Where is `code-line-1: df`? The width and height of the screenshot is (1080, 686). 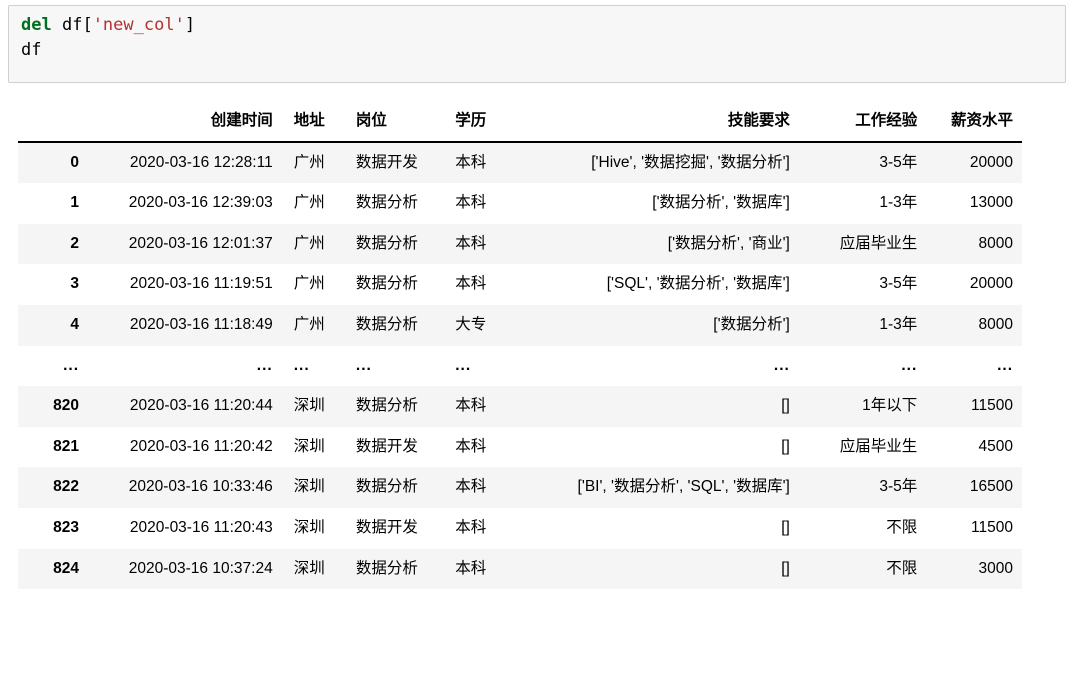 code-line-1: df is located at coordinates (543, 50).